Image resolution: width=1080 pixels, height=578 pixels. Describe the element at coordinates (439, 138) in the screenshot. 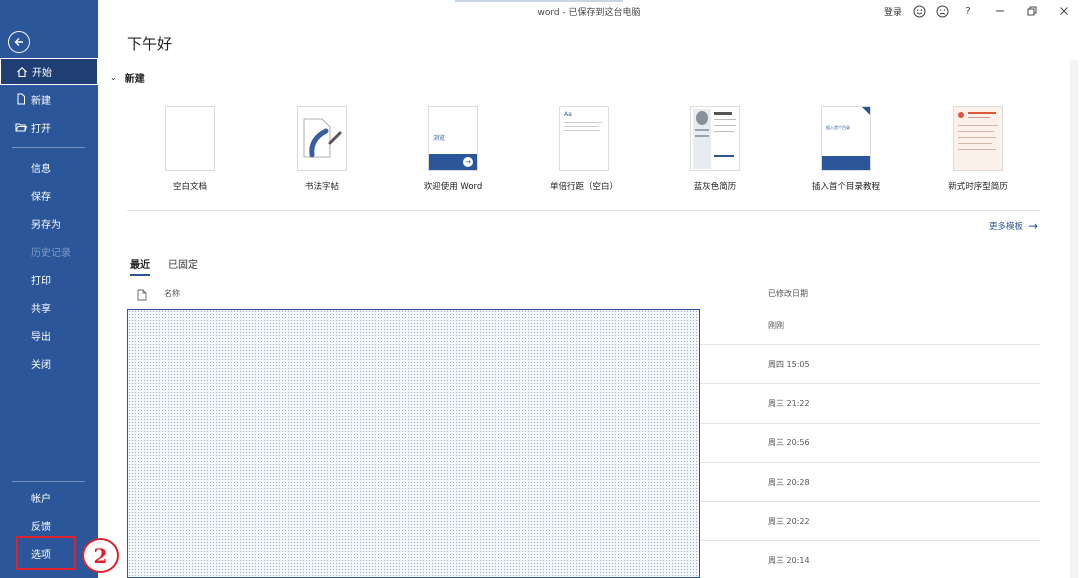

I see `thumbnail-text: 浏览` at that location.